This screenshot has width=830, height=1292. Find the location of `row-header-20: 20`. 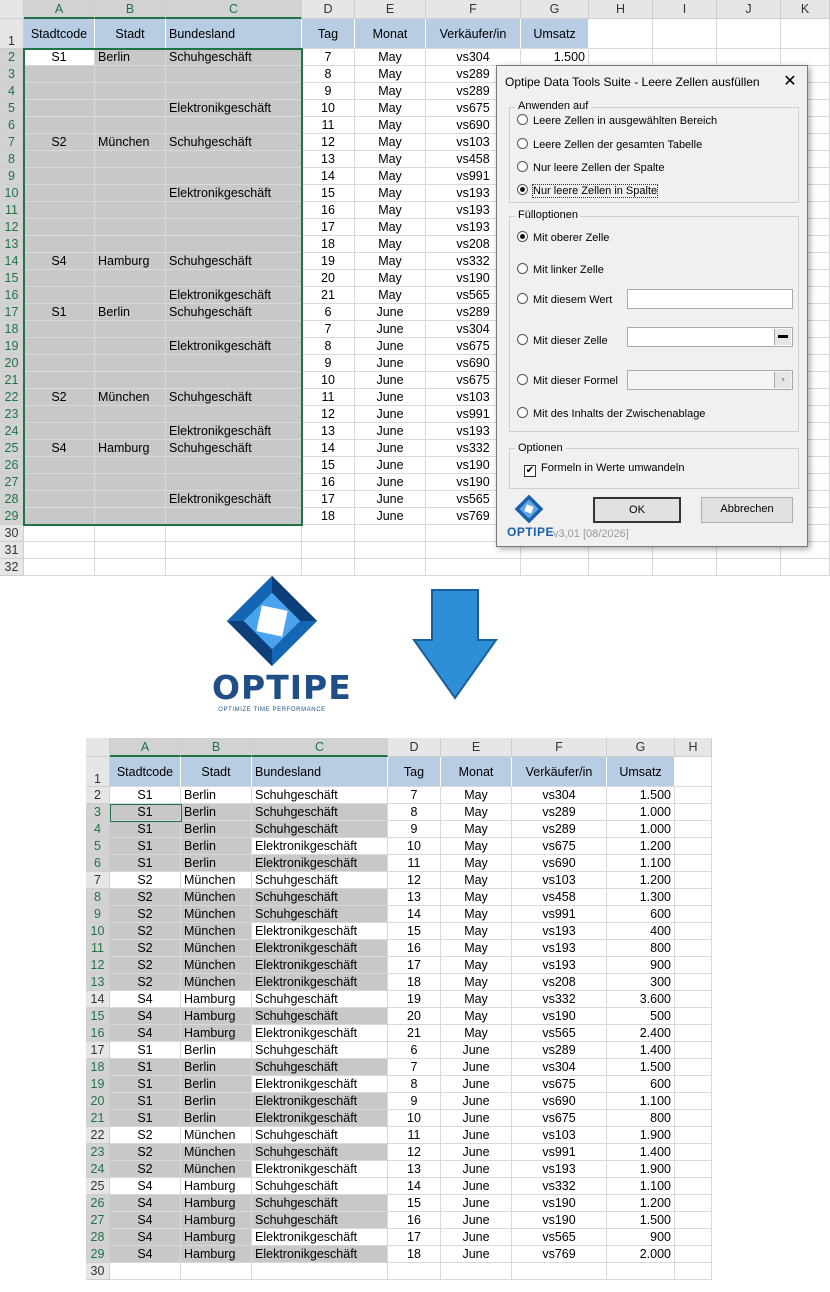

row-header-20: 20 is located at coordinates (12, 363).